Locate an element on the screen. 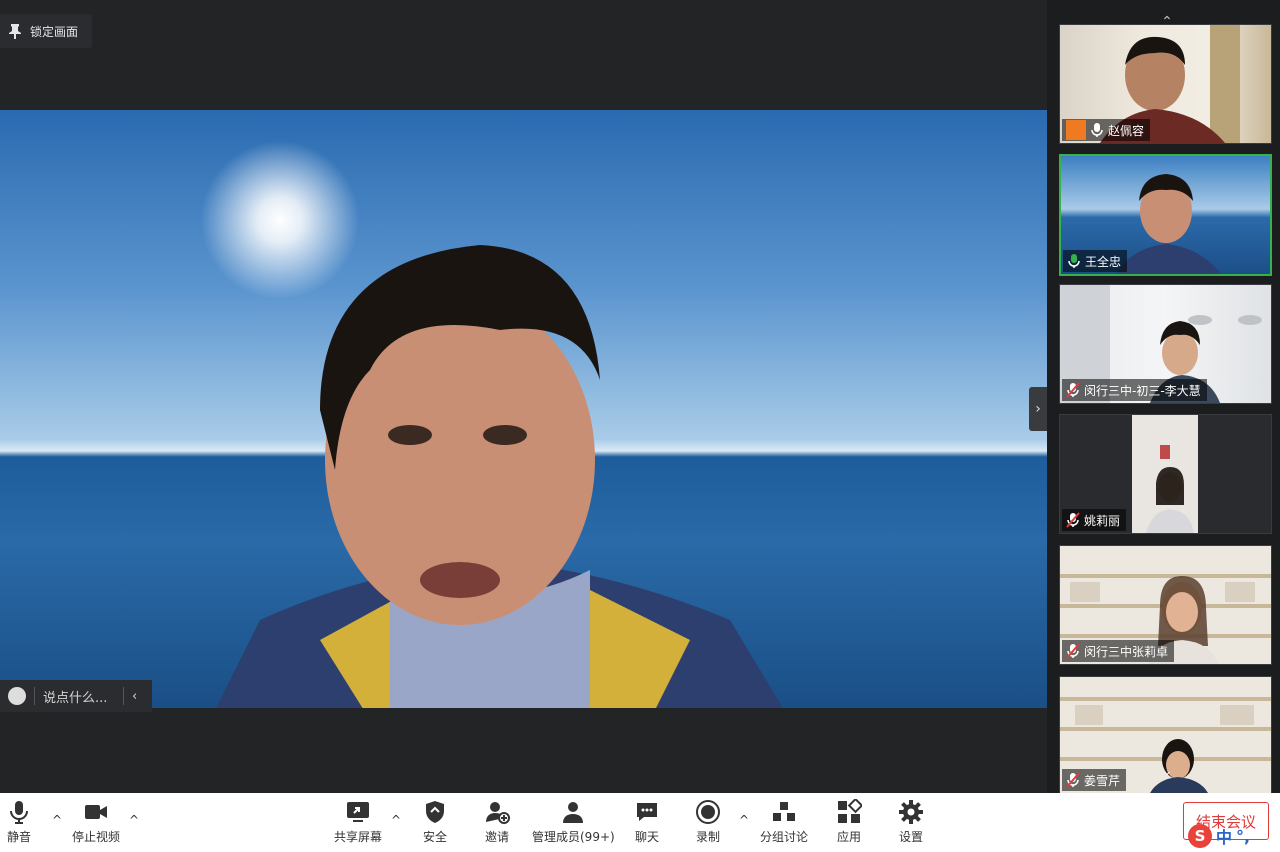 This screenshot has width=1280, height=852. participant-label: 姜雪芹 is located at coordinates (1094, 780).